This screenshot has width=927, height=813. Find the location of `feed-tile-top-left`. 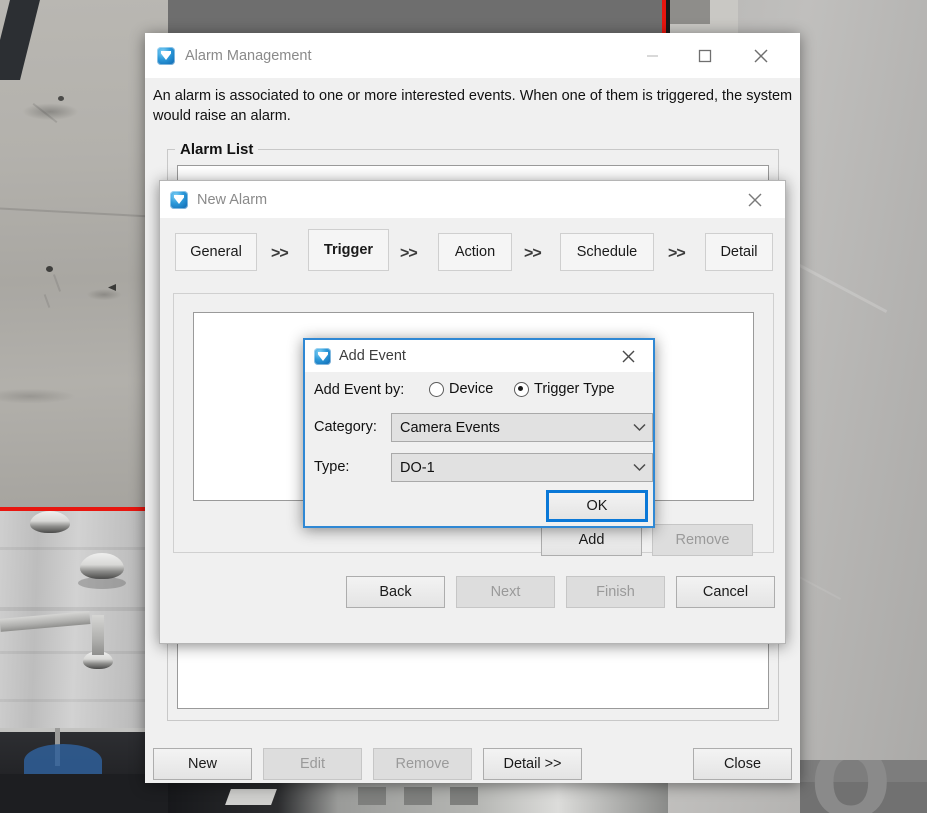

feed-tile-top-left is located at coordinates (84, 254).